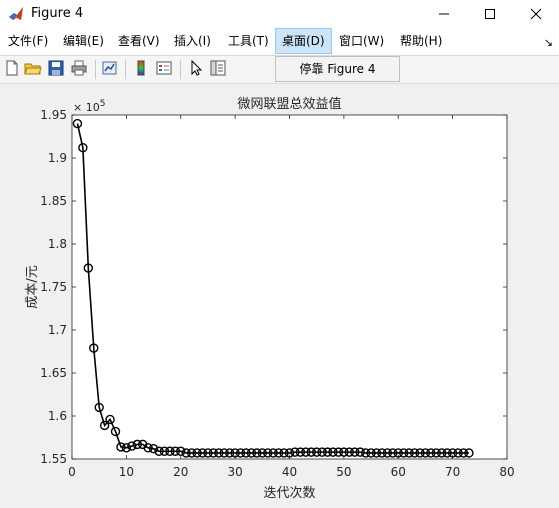  What do you see at coordinates (248, 41) in the screenshot?
I see `menu-tools: 工具(T)` at bounding box center [248, 41].